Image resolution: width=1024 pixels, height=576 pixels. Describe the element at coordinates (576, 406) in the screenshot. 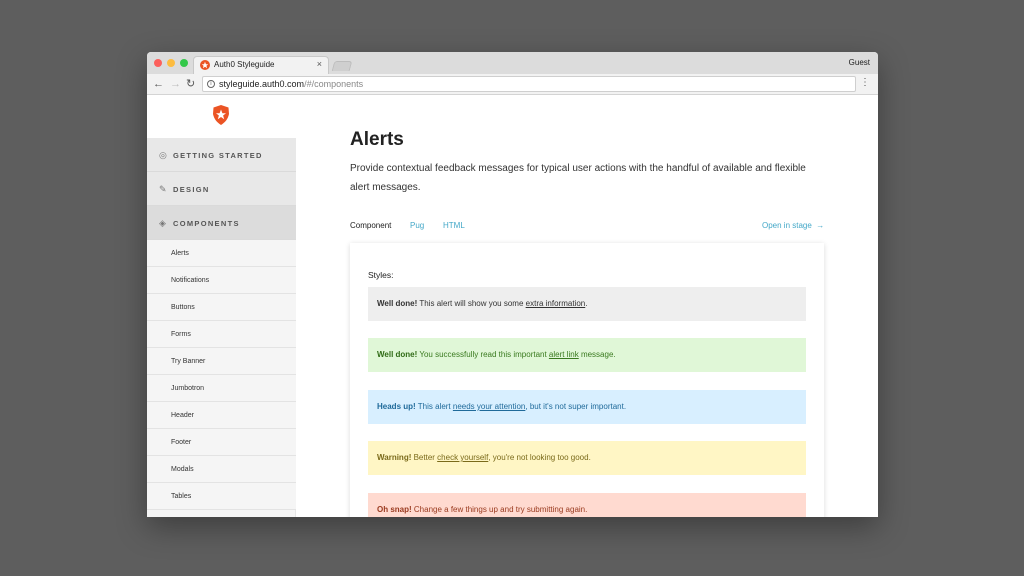

I see `alert-message-end: , but it's not super important.` at that location.